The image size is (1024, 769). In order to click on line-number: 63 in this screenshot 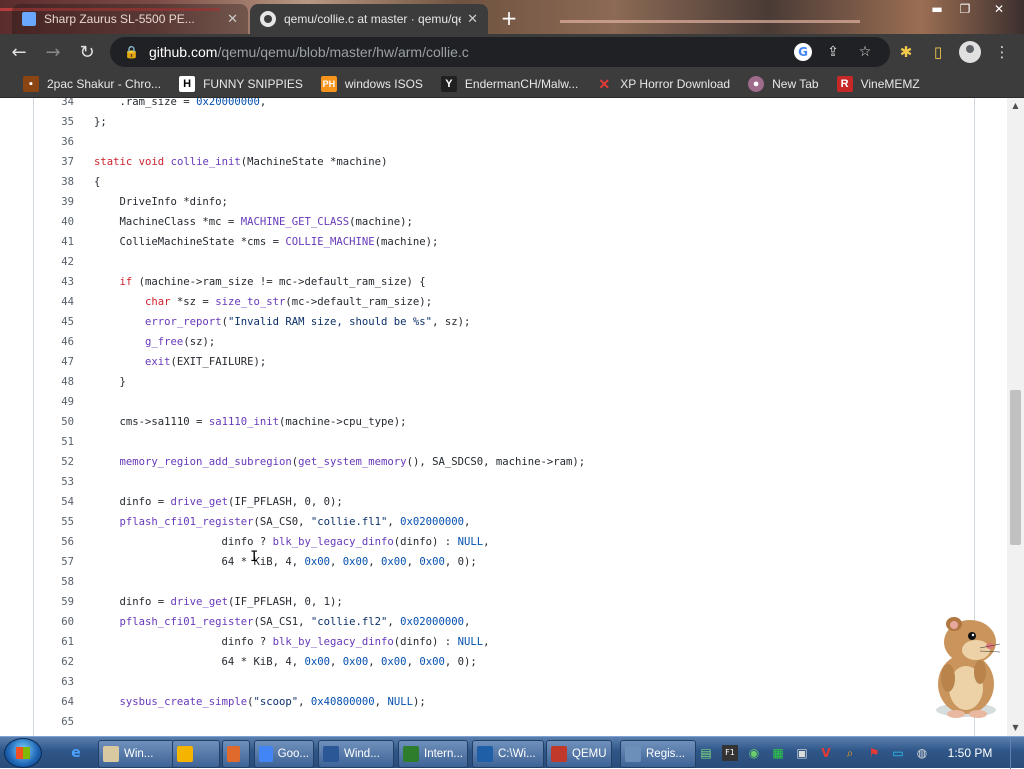, I will do `click(54, 682)`.